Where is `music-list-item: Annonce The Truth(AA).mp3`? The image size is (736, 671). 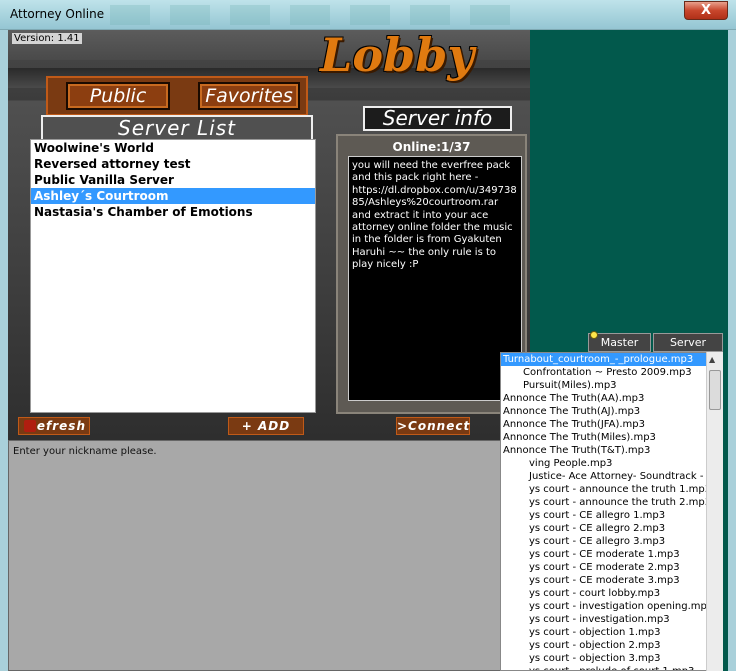 music-list-item: Annonce The Truth(AA).mp3 is located at coordinates (611, 398).